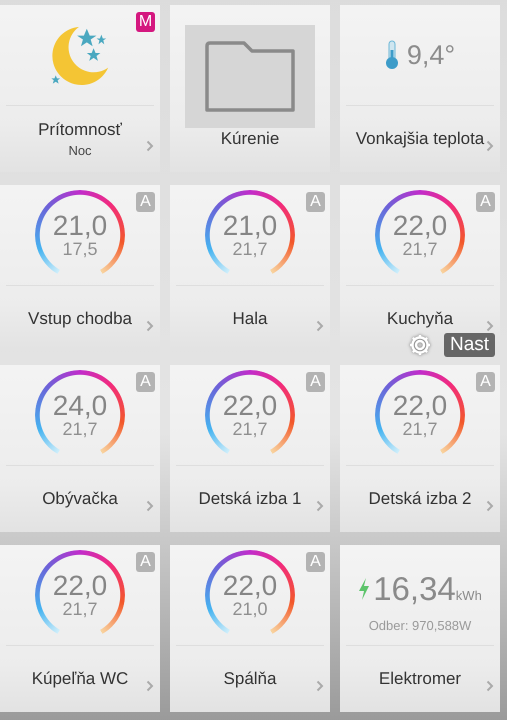  What do you see at coordinates (420, 139) in the screenshot?
I see `tile-label: Vonkajšia teplota` at bounding box center [420, 139].